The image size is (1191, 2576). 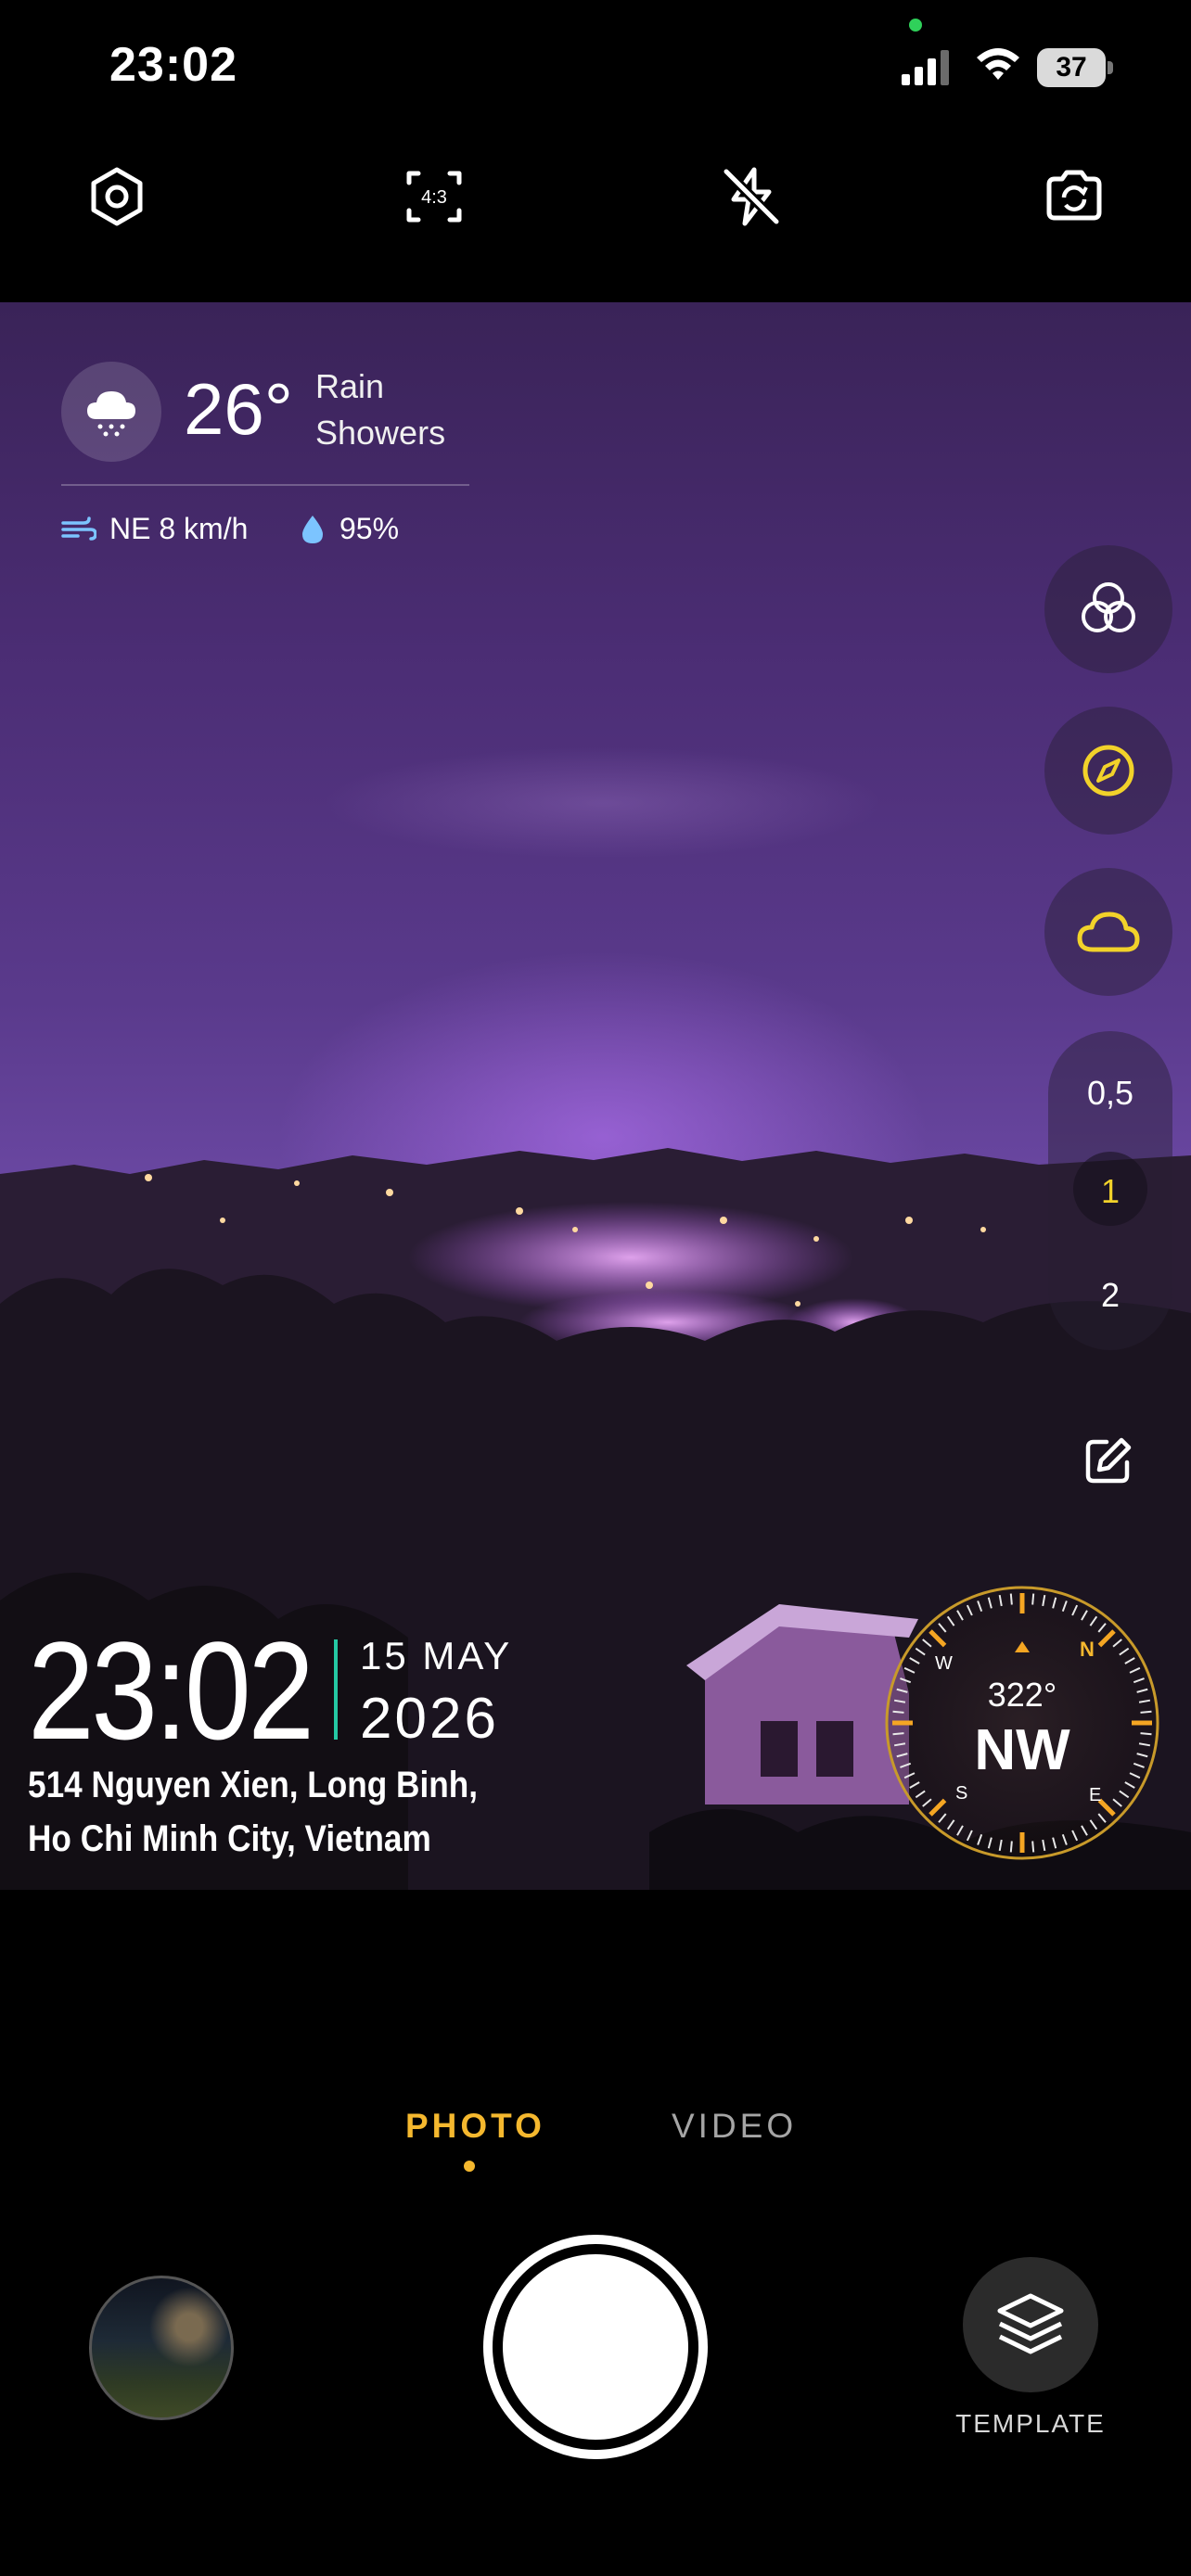 What do you see at coordinates (437, 1655) in the screenshot?
I see `overlay-date: 15 MAY` at bounding box center [437, 1655].